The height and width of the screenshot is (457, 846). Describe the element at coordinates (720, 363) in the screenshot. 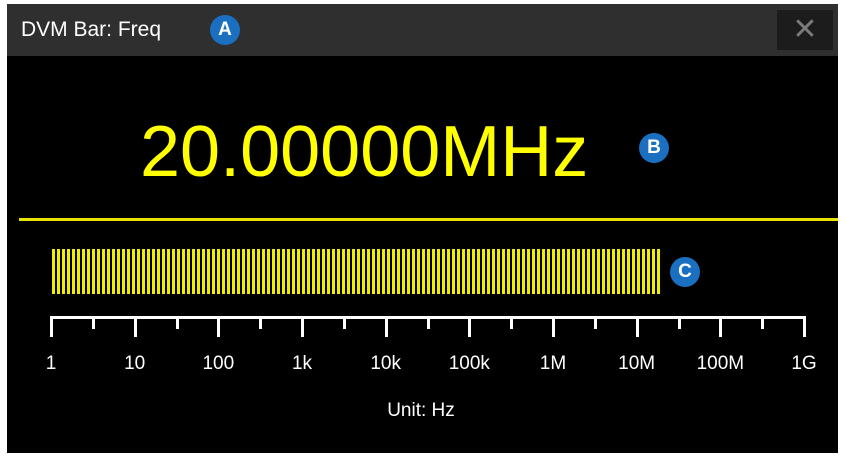

I see `scale-tick-label: 100M` at that location.